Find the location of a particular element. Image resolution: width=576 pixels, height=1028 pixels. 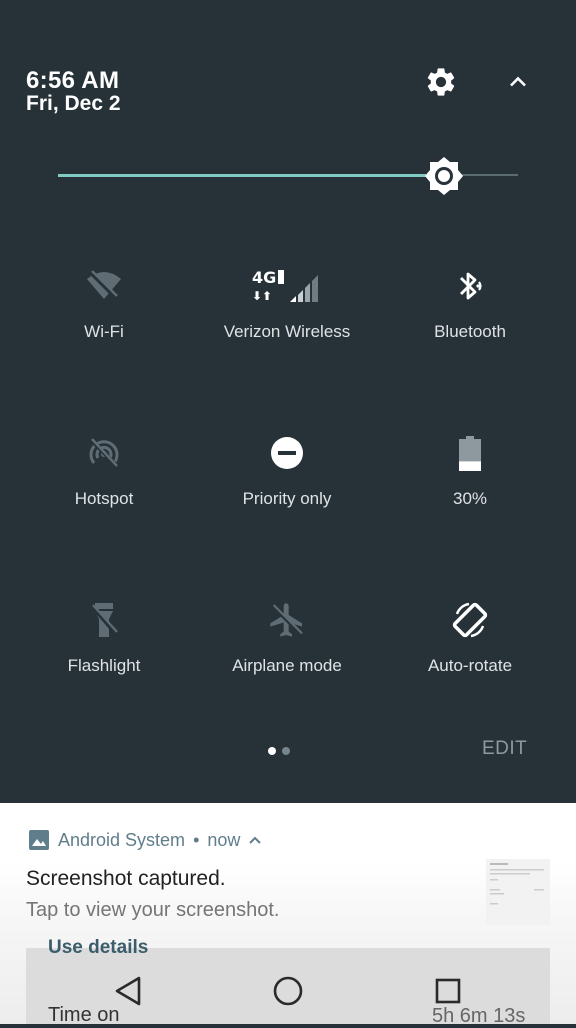

flashlight-icon is located at coordinates (104, 620).